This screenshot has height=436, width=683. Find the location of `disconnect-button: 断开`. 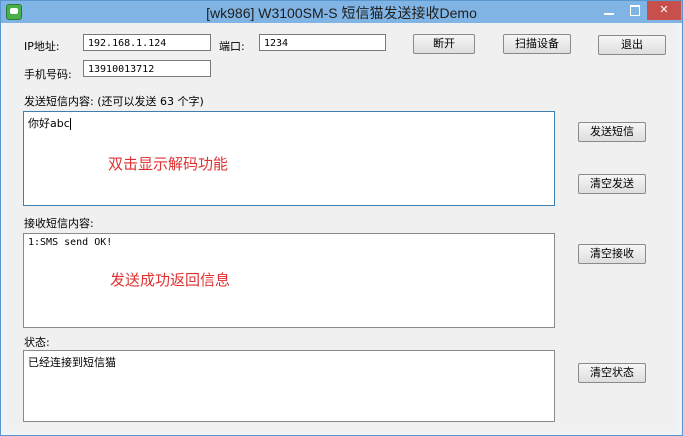

disconnect-button: 断开 is located at coordinates (444, 44).